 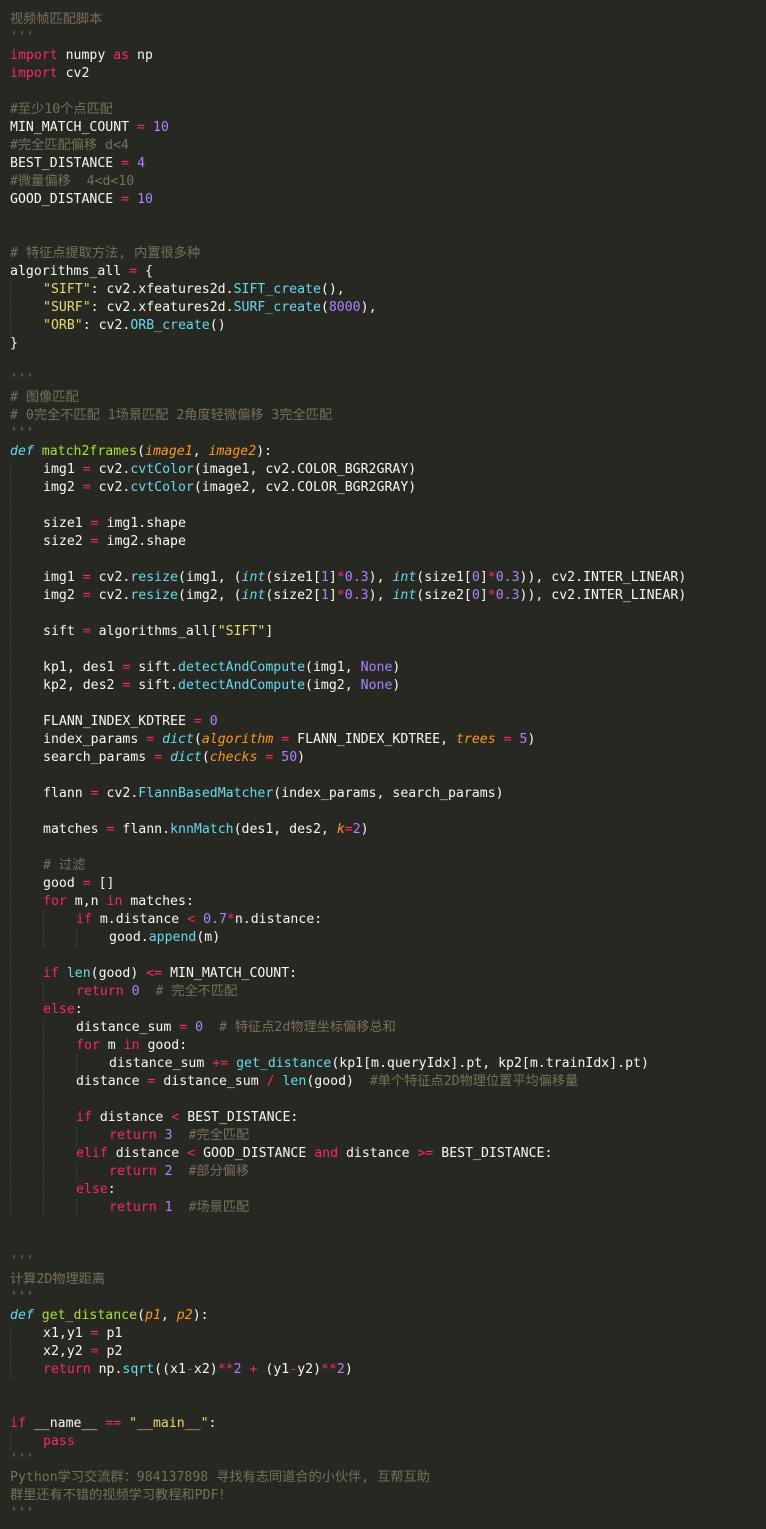 What do you see at coordinates (154, 1117) in the screenshot?
I see `code-line-content: if distance < BEST_DISTANCE:` at bounding box center [154, 1117].